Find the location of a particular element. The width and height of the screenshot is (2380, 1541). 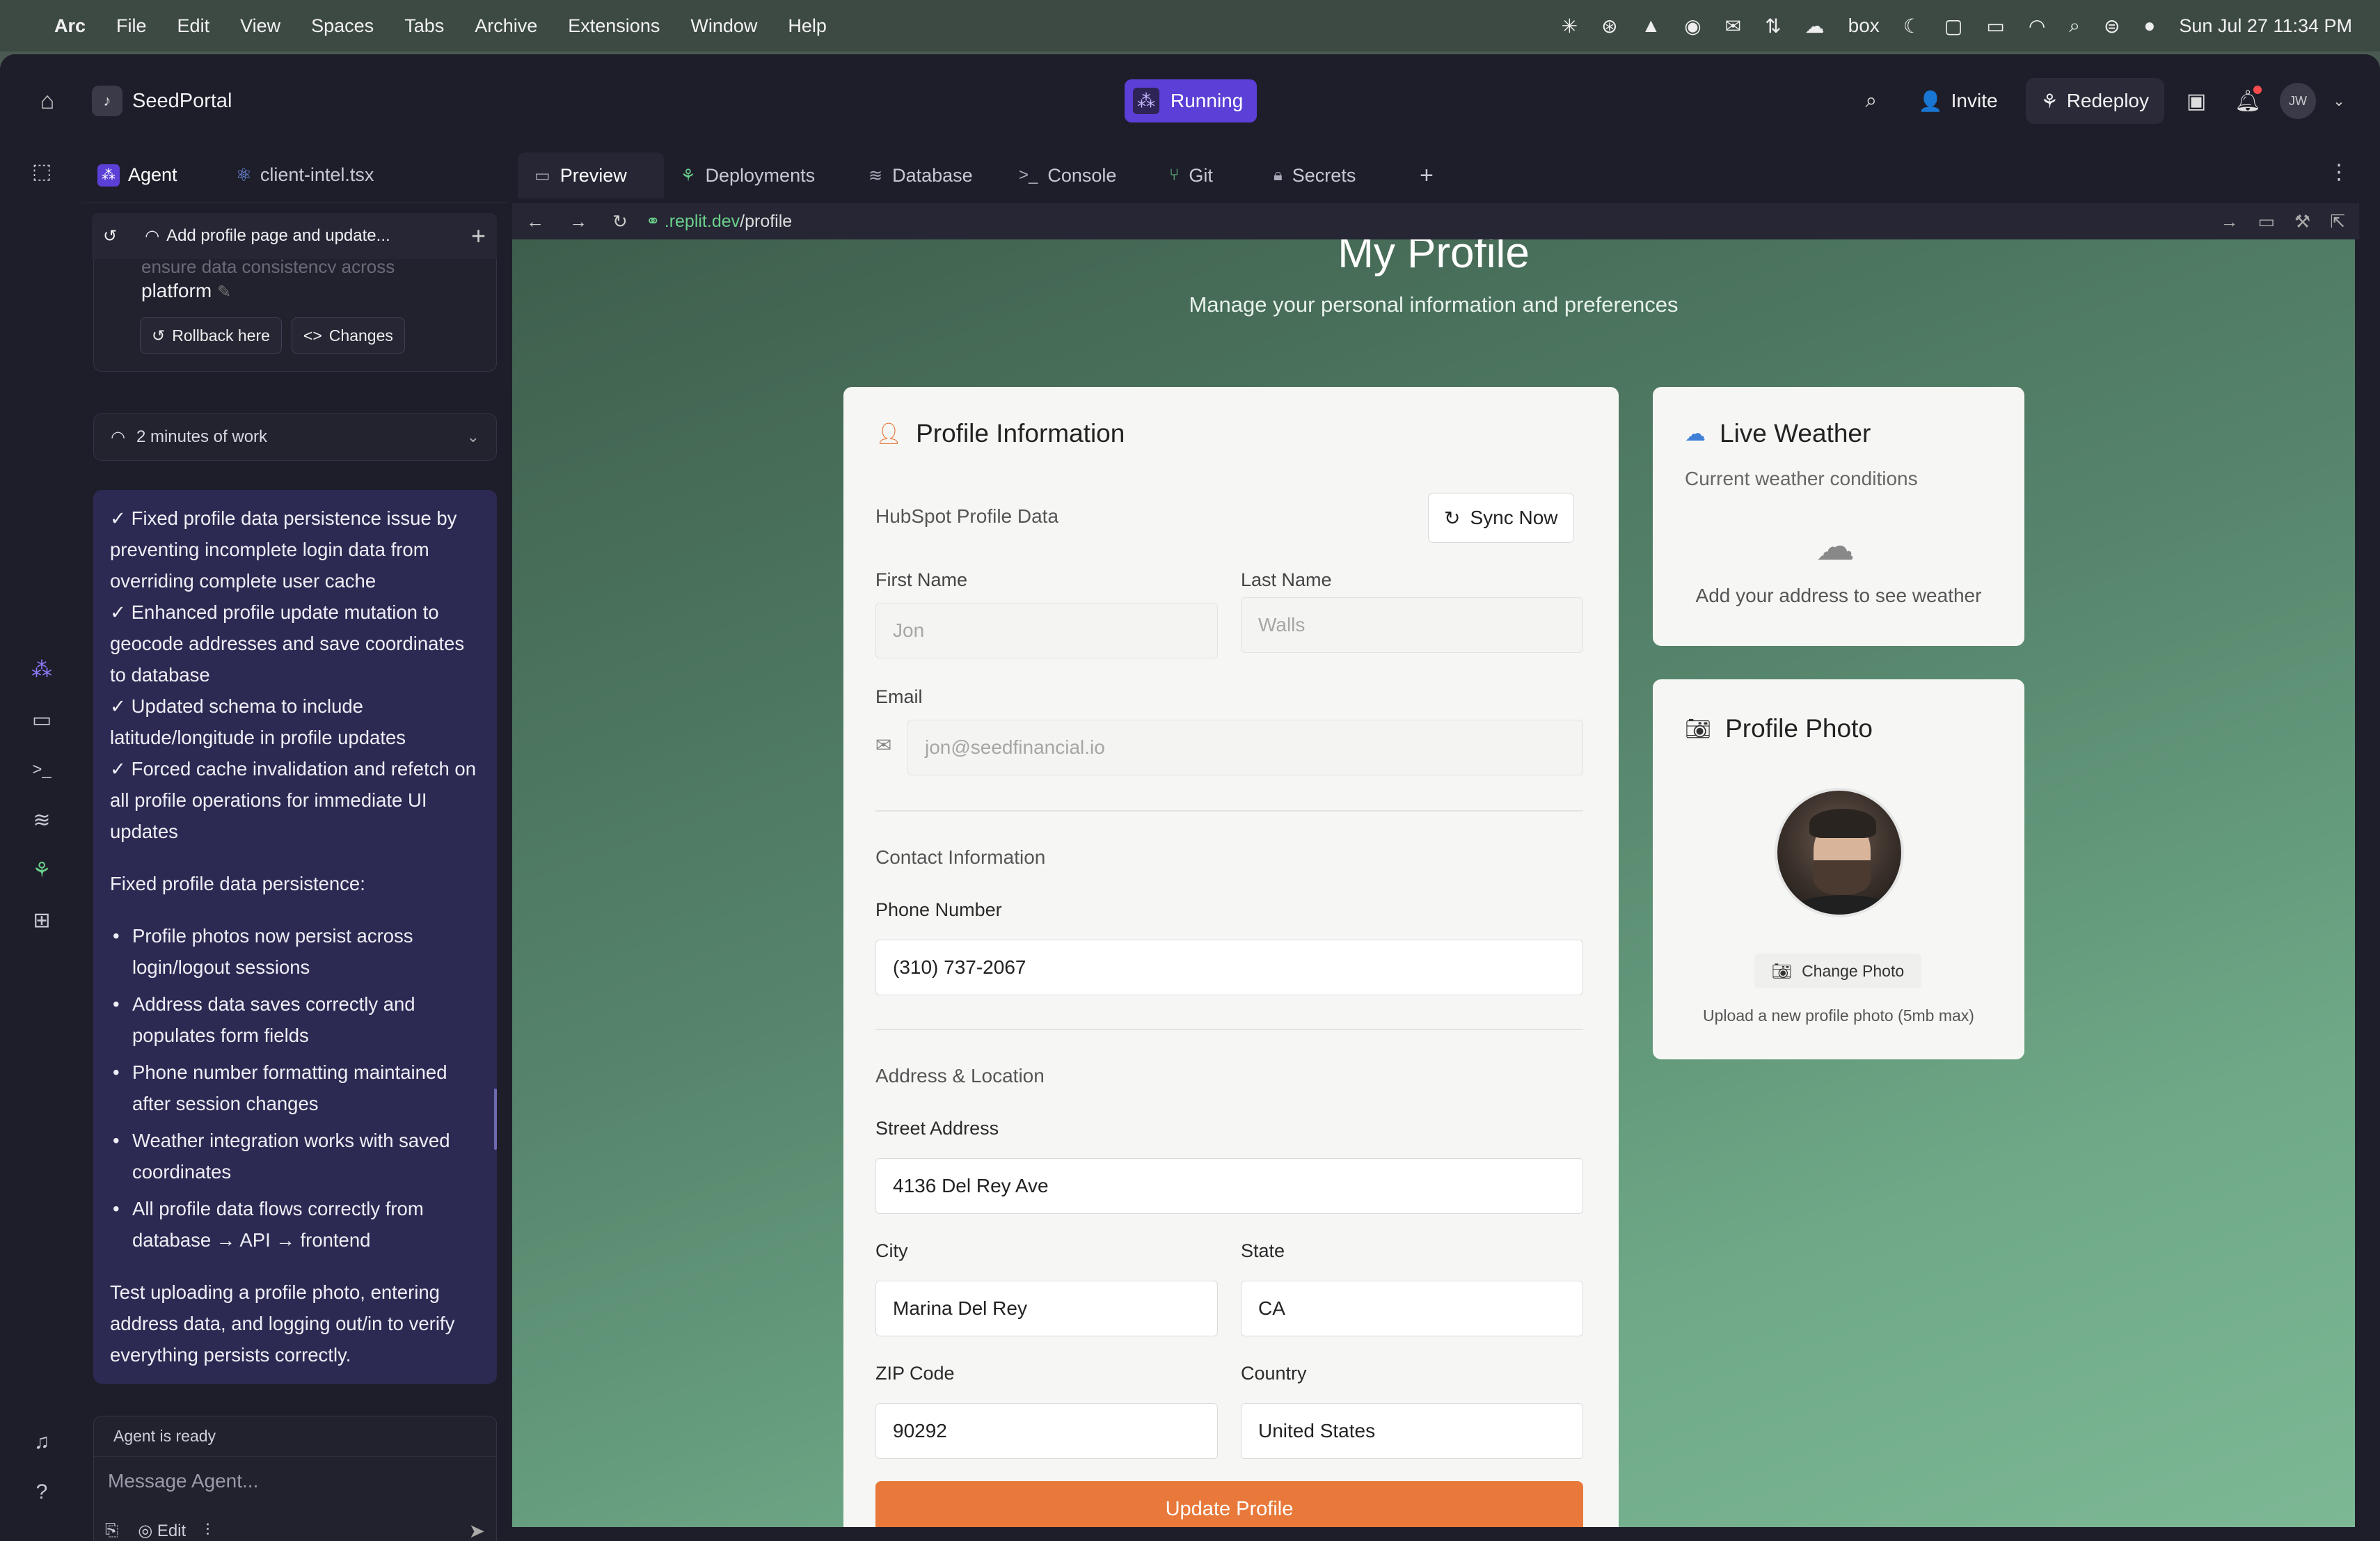

add-tab-button: + is located at coordinates (1424, 175).